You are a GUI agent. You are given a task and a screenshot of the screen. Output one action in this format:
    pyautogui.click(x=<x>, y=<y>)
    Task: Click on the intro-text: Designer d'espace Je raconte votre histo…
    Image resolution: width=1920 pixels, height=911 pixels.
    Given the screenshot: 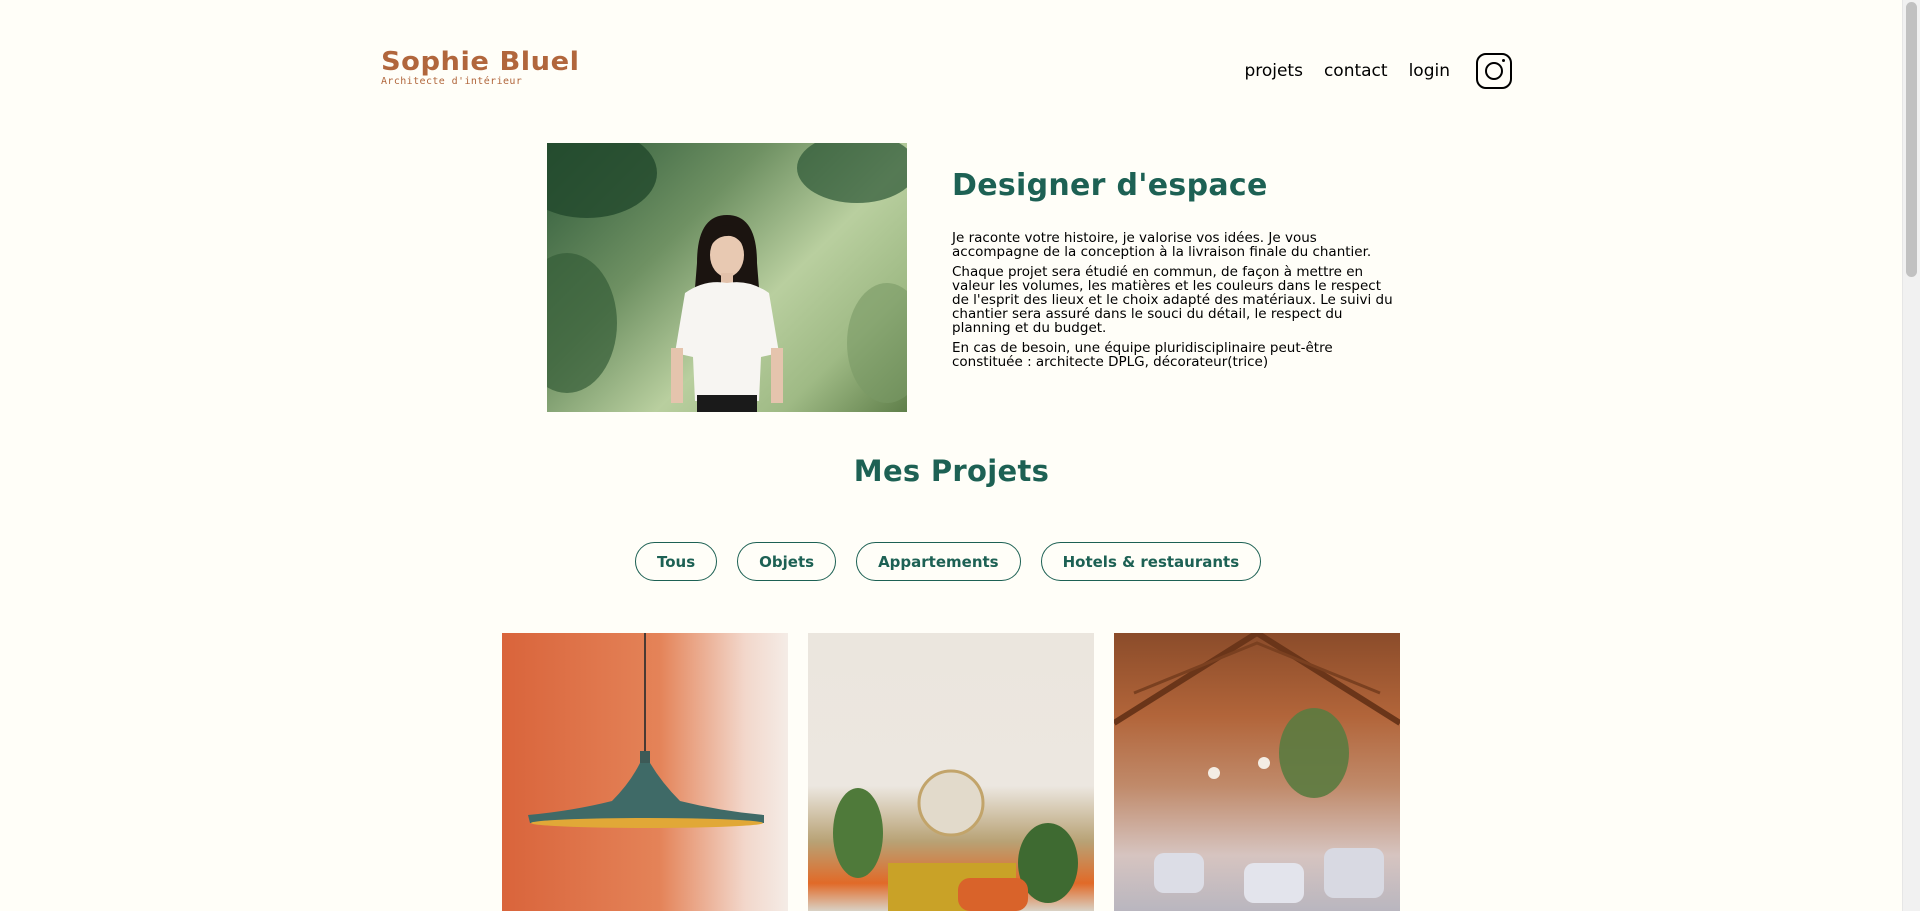 What is the action you would take?
    pyautogui.click(x=1177, y=271)
    